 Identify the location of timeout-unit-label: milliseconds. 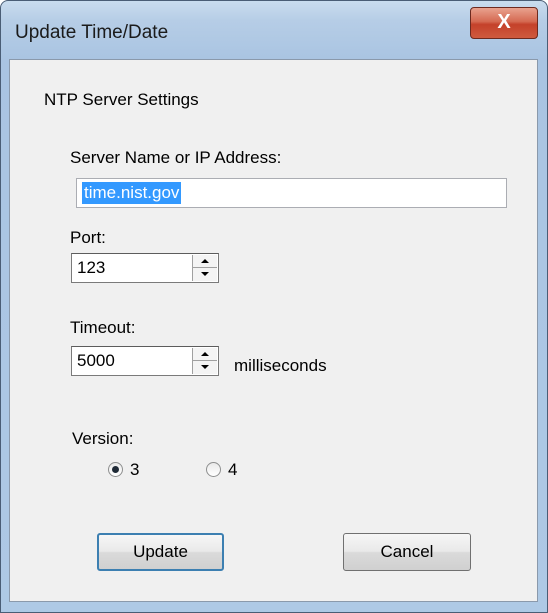
(280, 365).